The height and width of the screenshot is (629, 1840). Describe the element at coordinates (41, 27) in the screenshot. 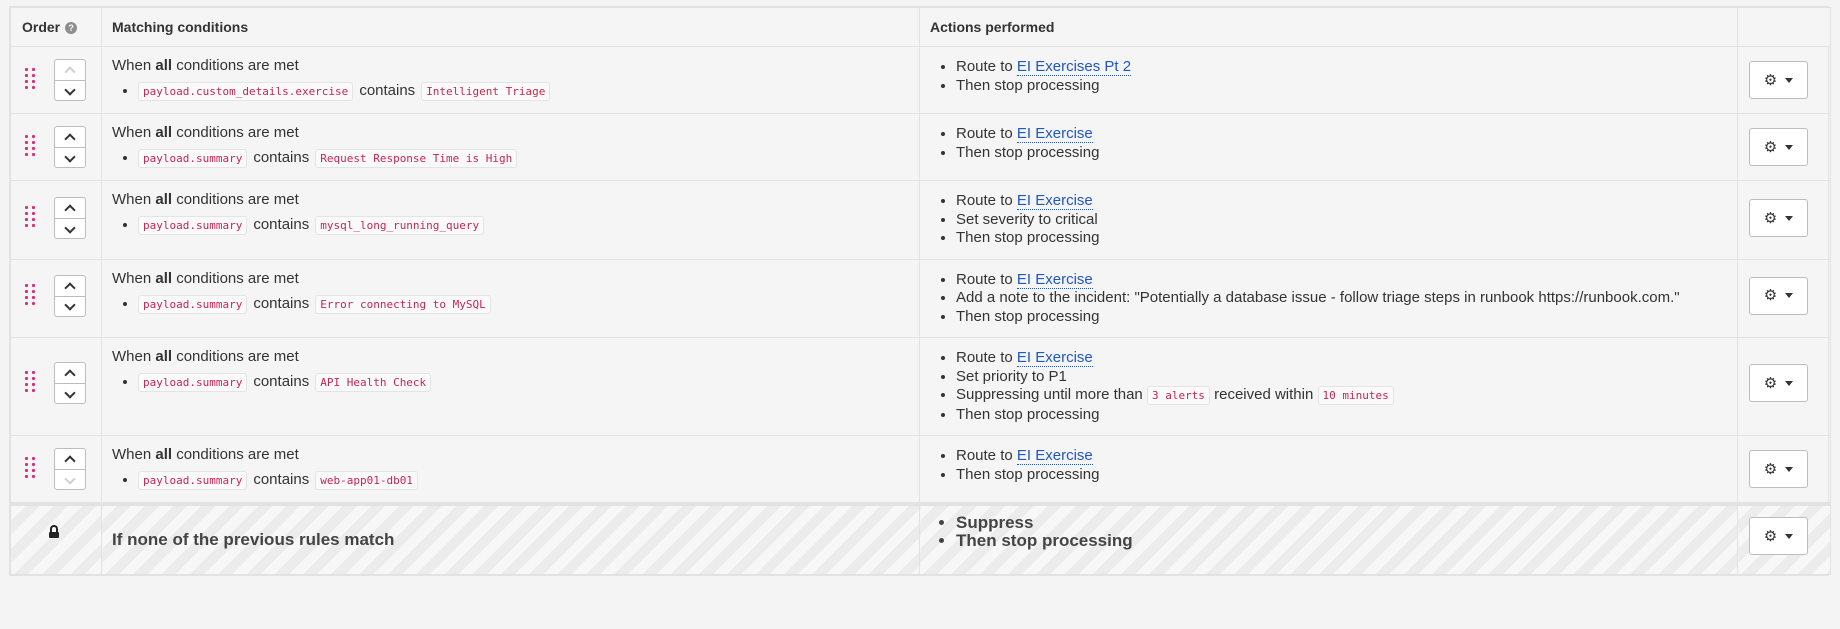

I see `order-header-label: Order` at that location.